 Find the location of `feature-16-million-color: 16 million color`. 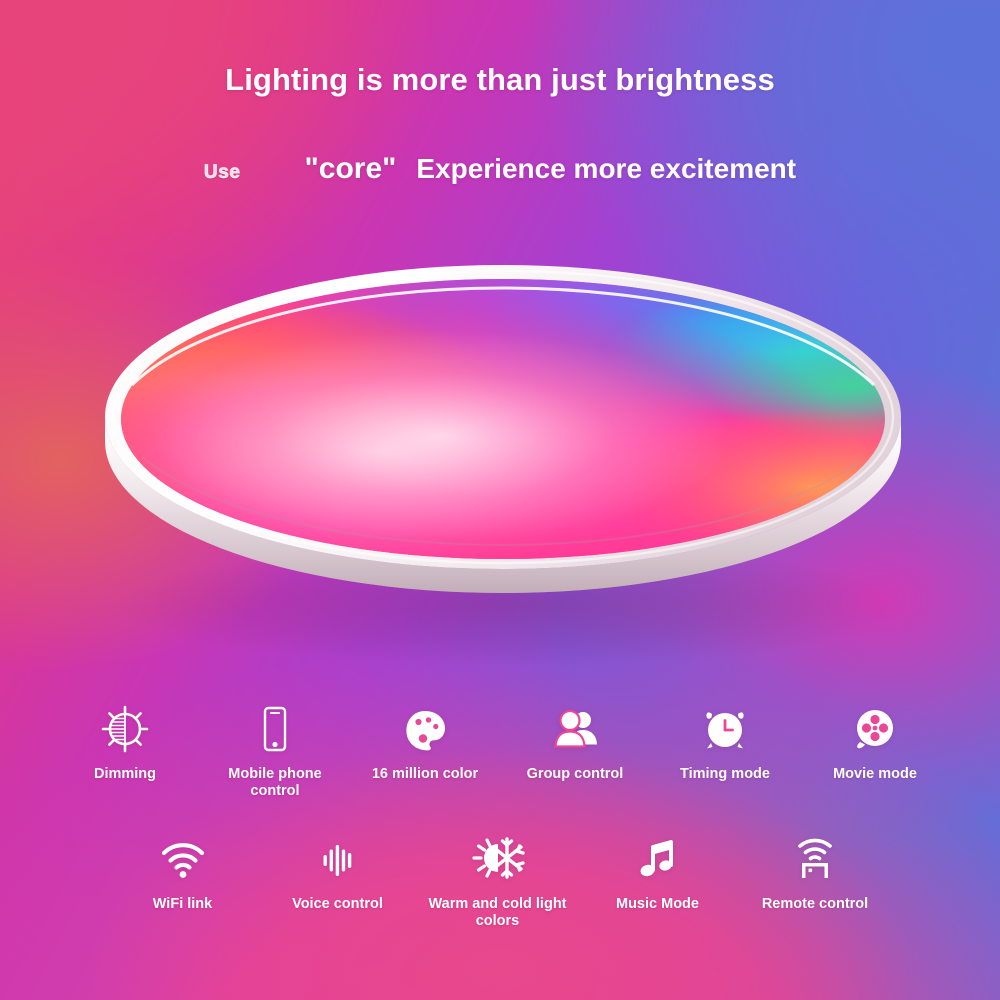

feature-16-million-color: 16 million color is located at coordinates (425, 740).